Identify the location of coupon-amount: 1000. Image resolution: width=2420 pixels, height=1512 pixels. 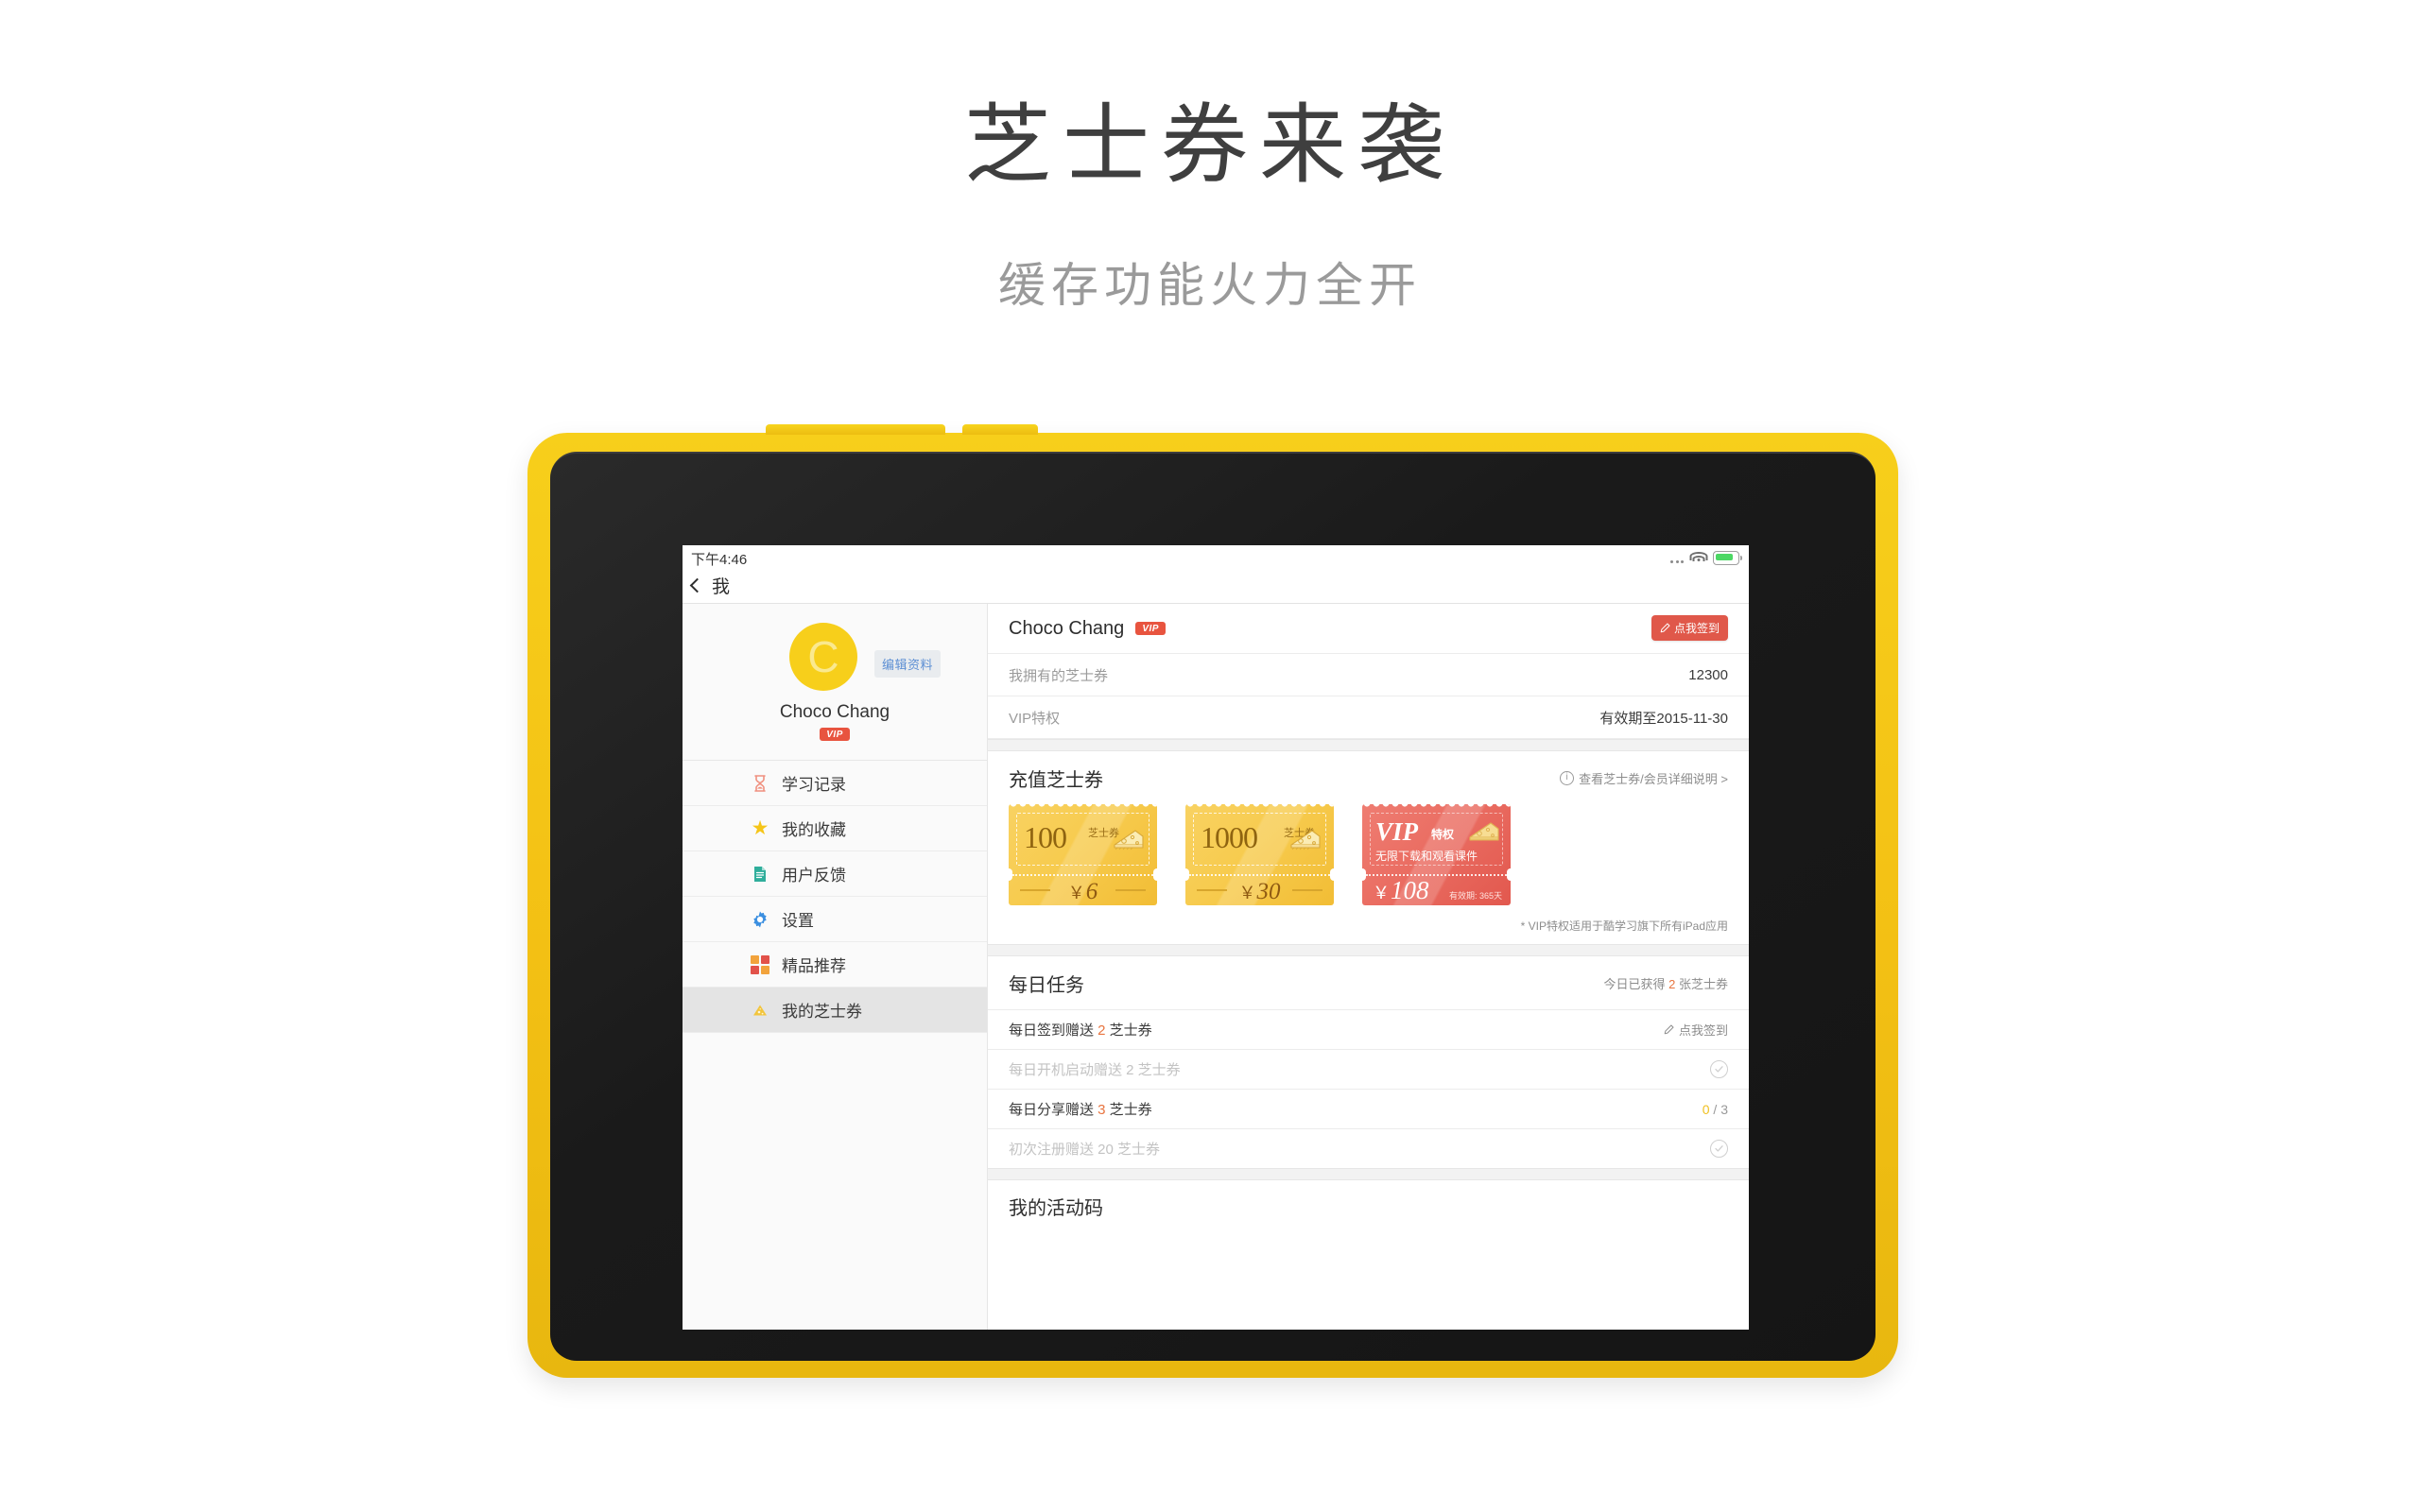
(1229, 837).